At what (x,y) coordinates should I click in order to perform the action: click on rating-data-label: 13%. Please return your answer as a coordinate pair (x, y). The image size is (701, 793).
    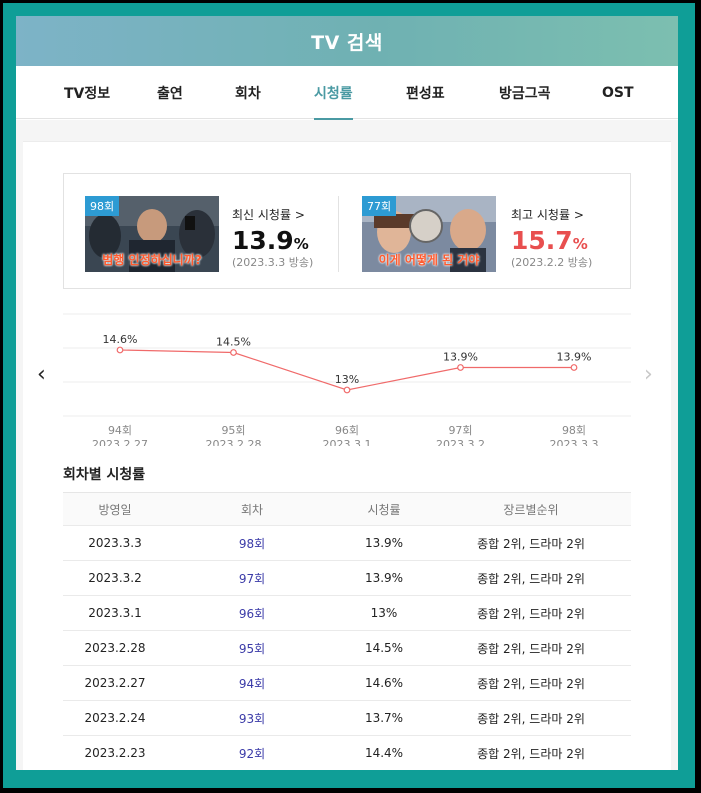
    Looking at the image, I should click on (347, 379).